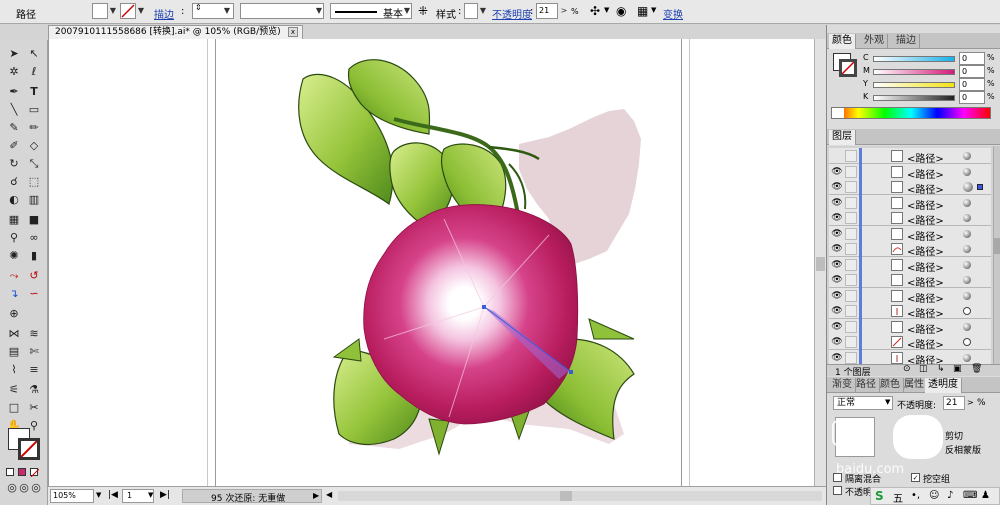 The image size is (1000, 505). Describe the element at coordinates (34, 256) in the screenshot. I see `column-graph-tool-icon: ▮` at that location.